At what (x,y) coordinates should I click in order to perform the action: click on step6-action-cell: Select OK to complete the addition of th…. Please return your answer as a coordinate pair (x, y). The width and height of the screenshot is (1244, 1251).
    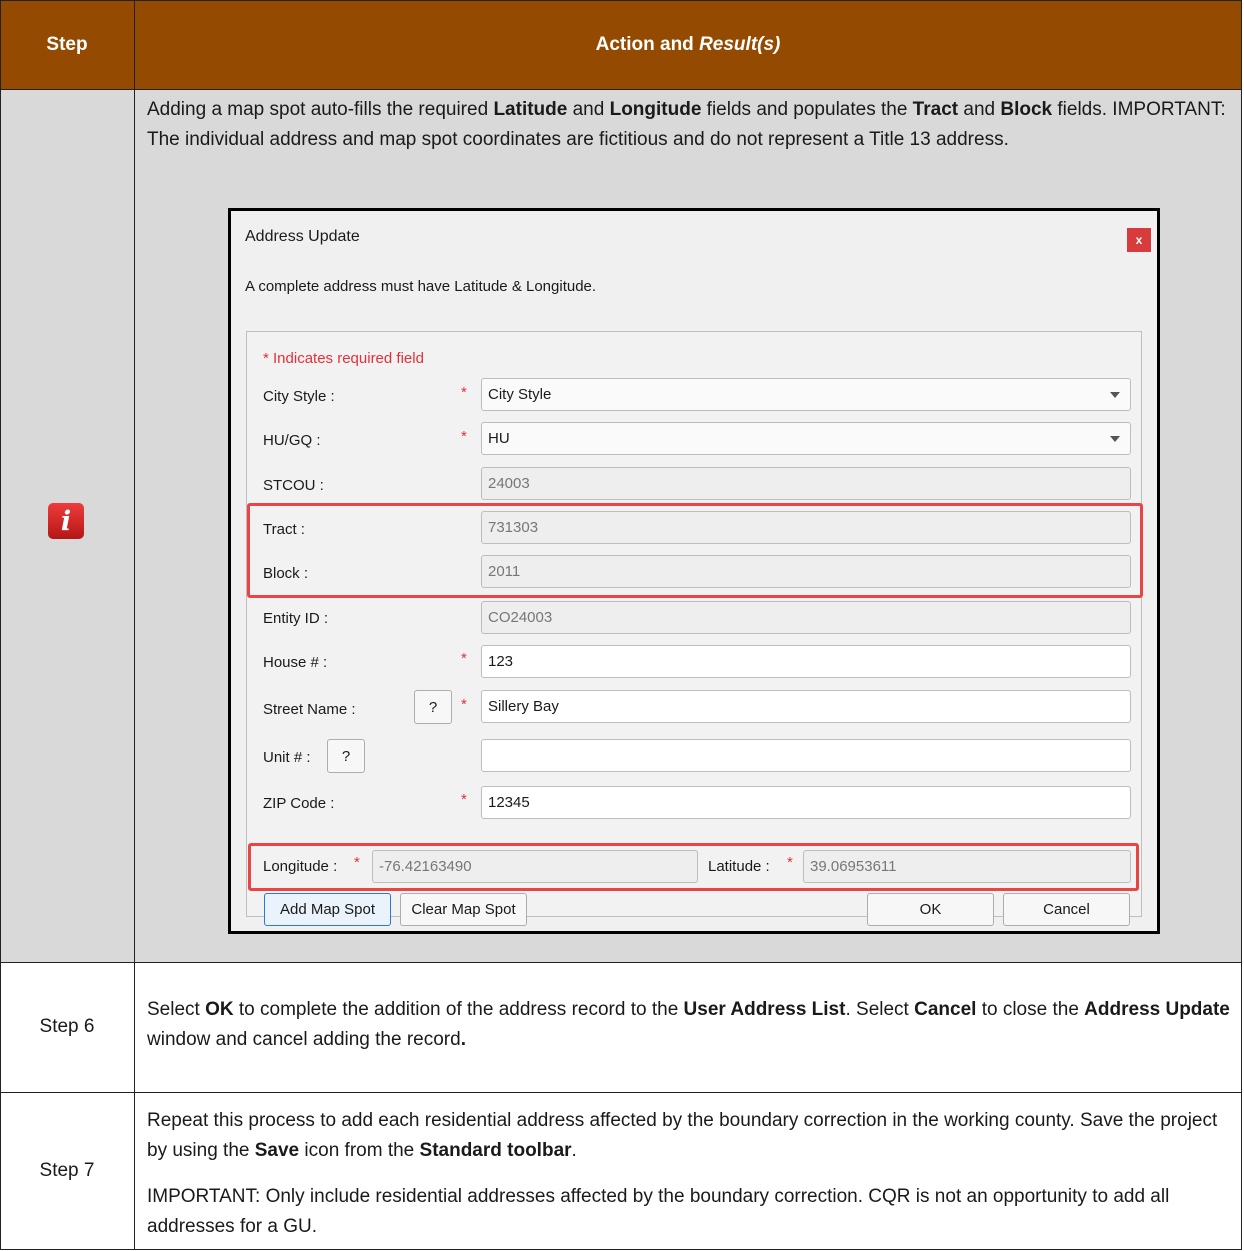
    Looking at the image, I should click on (688, 1027).